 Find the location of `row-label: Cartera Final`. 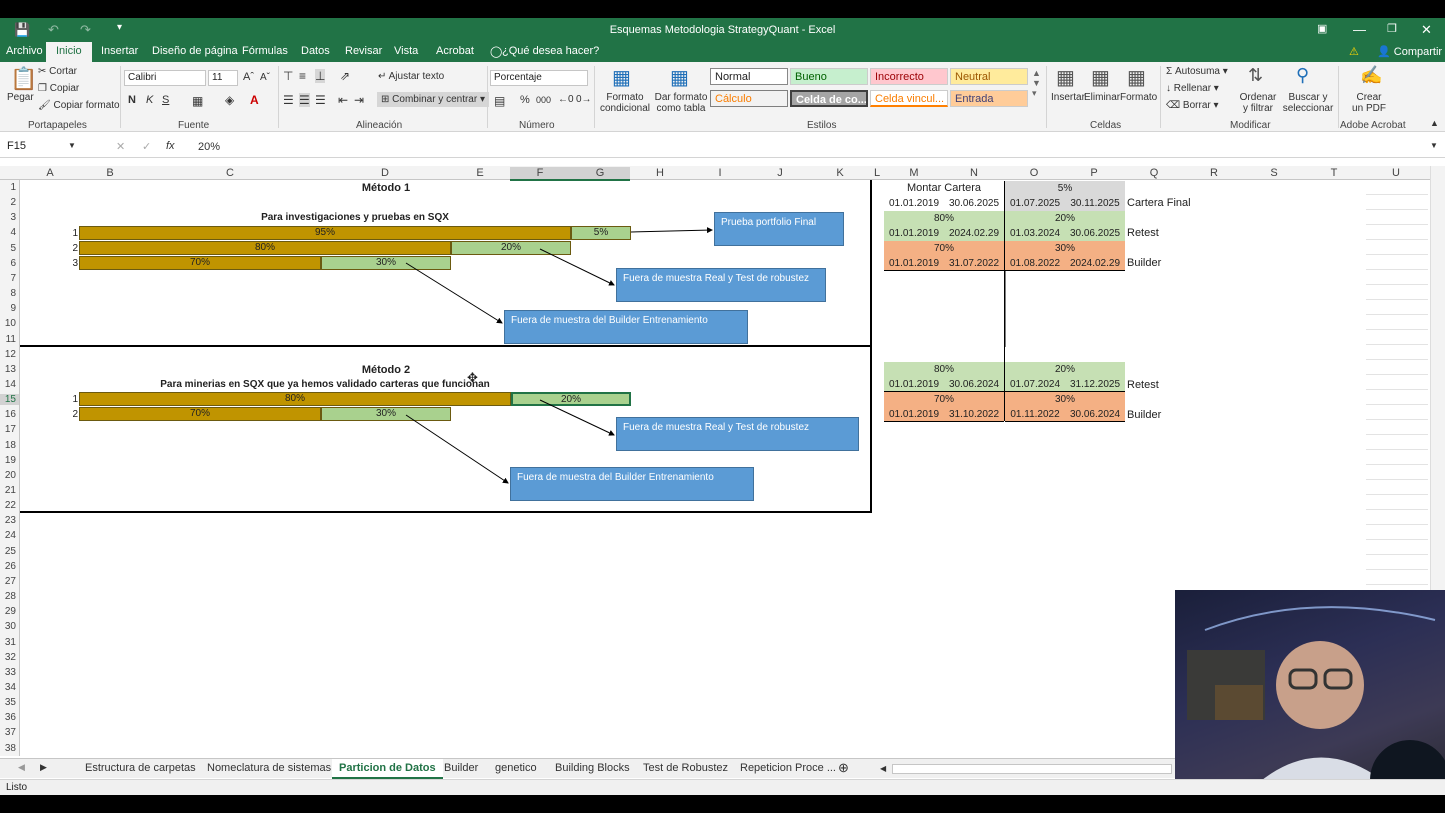

row-label: Cartera Final is located at coordinates (1159, 203).